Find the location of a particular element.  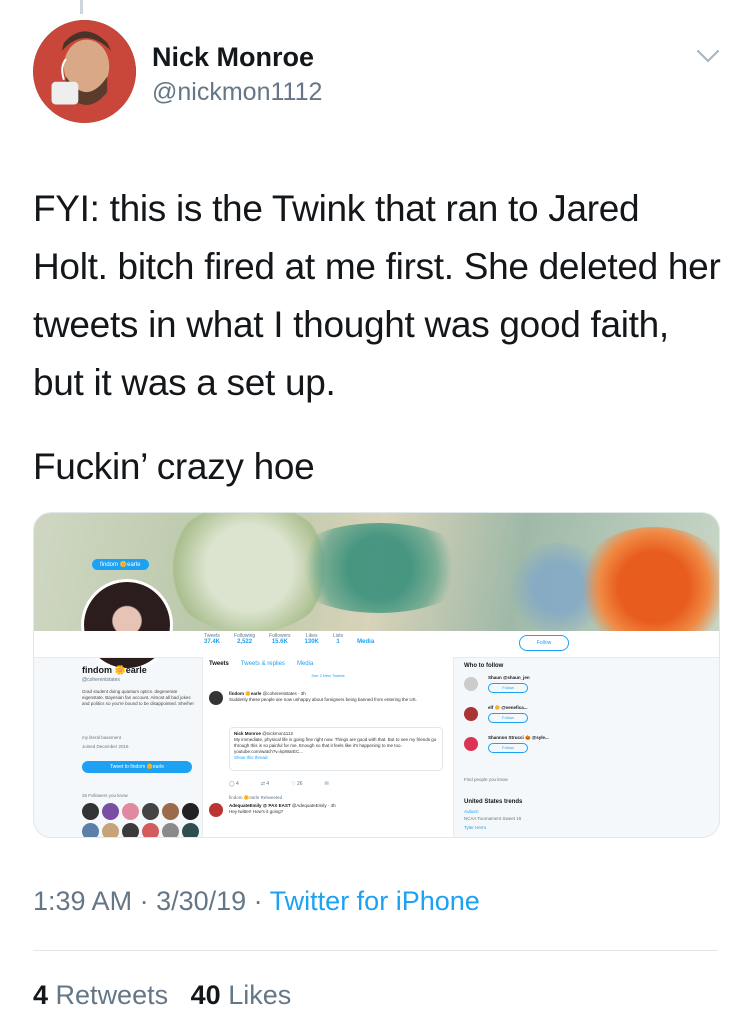

tweet-time: 1:39 AM is located at coordinates (83, 901).